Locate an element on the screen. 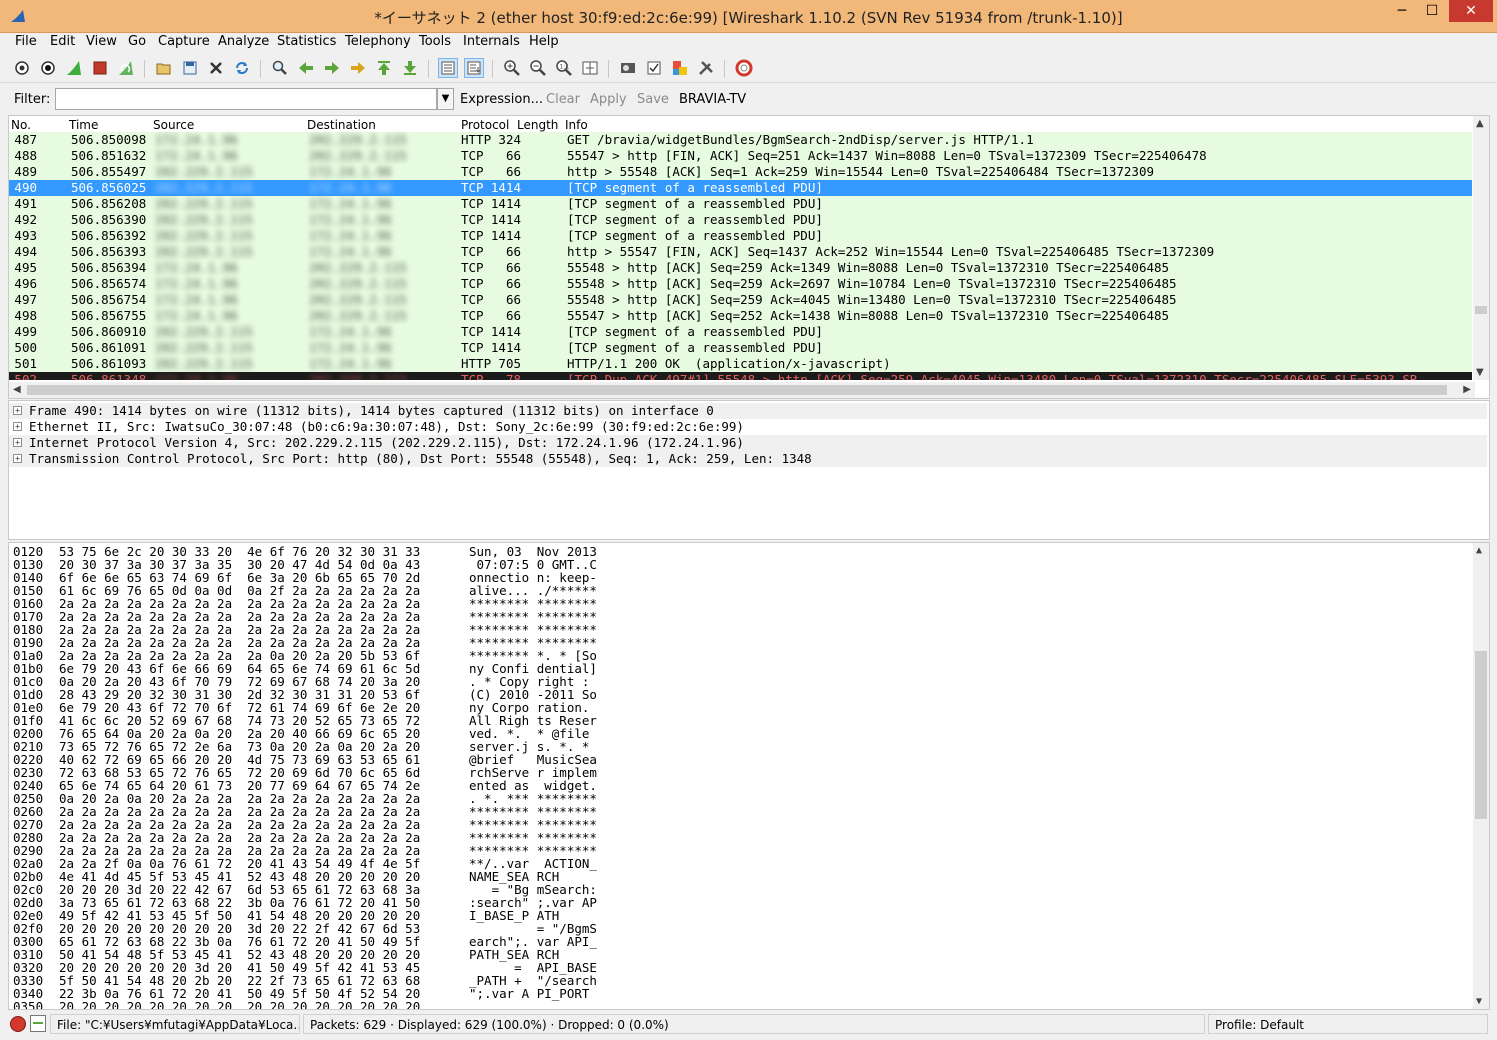 The width and height of the screenshot is (1497, 1040). column-header-length: Length is located at coordinates (537, 125).